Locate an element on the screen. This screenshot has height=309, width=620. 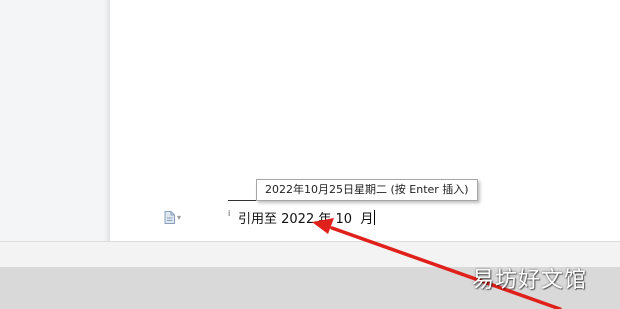
watermark-text: 易坊好文馆 is located at coordinates (530, 280).